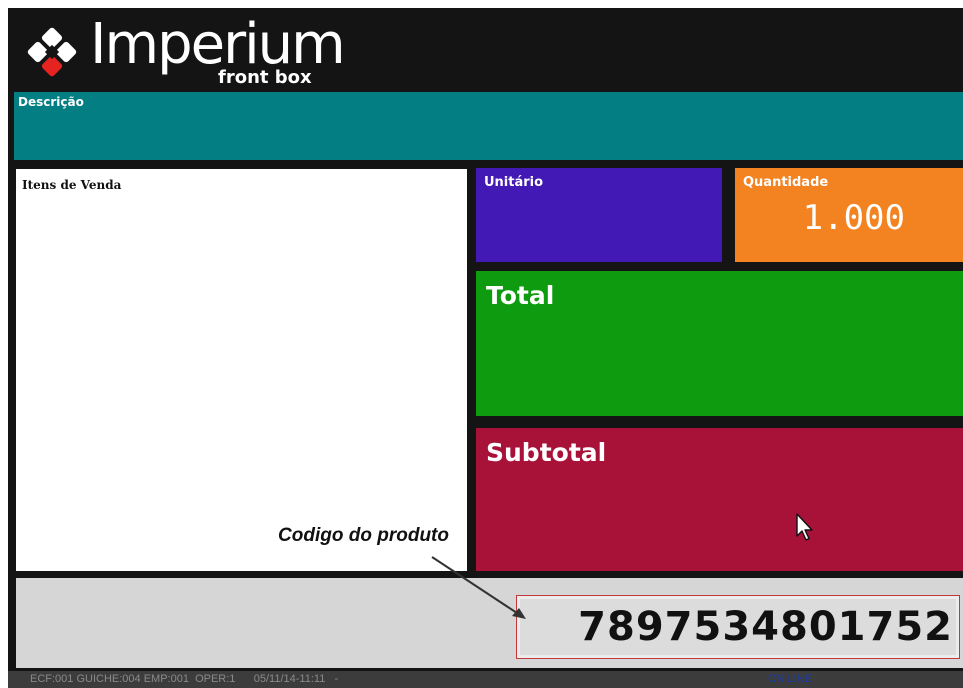  What do you see at coordinates (485, 50) in the screenshot?
I see `header: Imperium front box` at bounding box center [485, 50].